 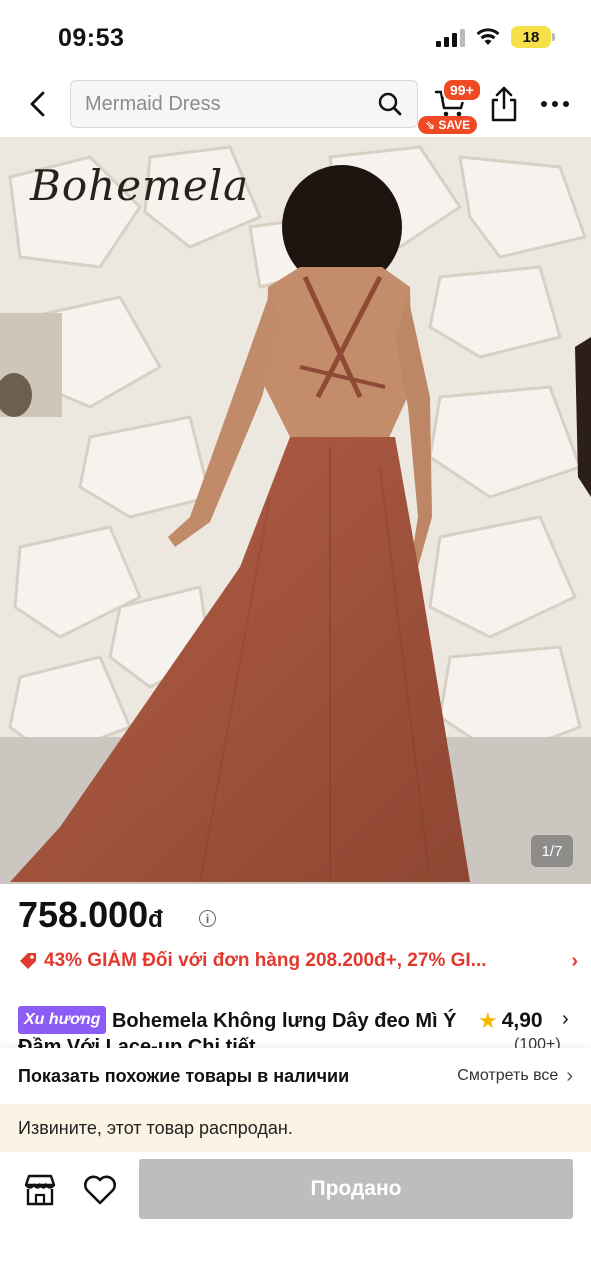 I want to click on save-badge: ⇘ SAVE, so click(x=448, y=125).